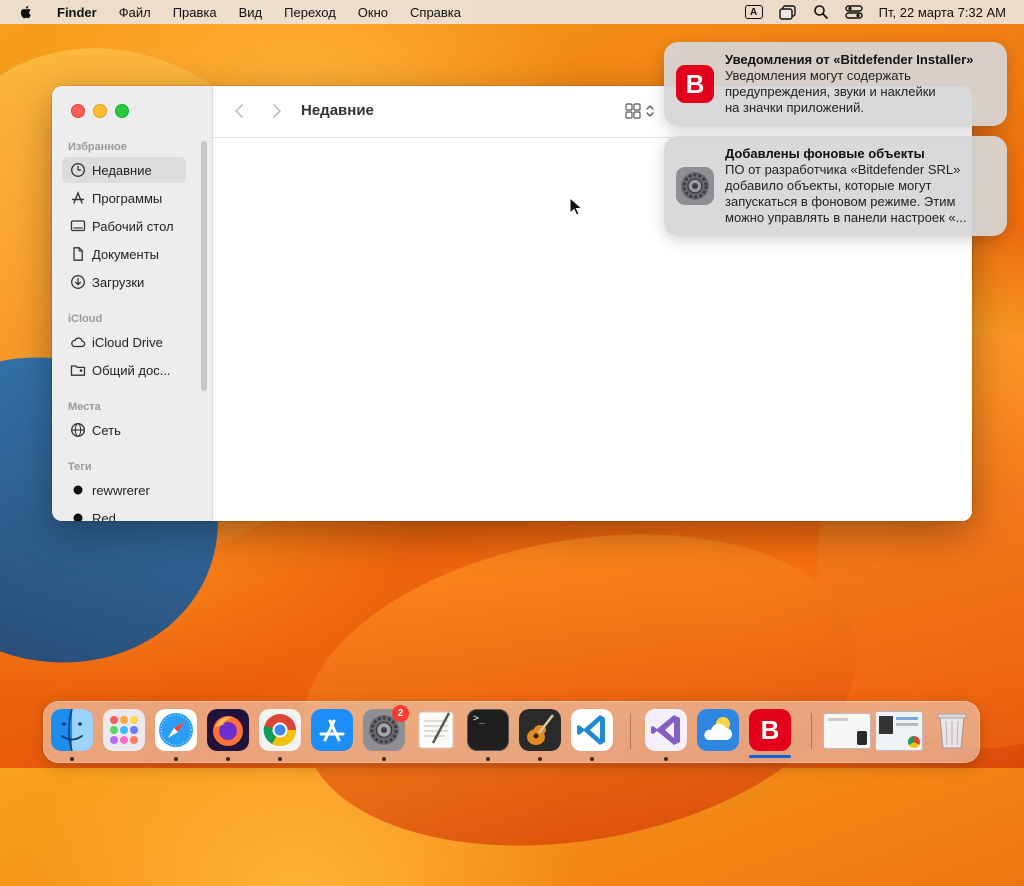 This screenshot has height=886, width=1024. Describe the element at coordinates (952, 730) in the screenshot. I see `trash-icon` at that location.